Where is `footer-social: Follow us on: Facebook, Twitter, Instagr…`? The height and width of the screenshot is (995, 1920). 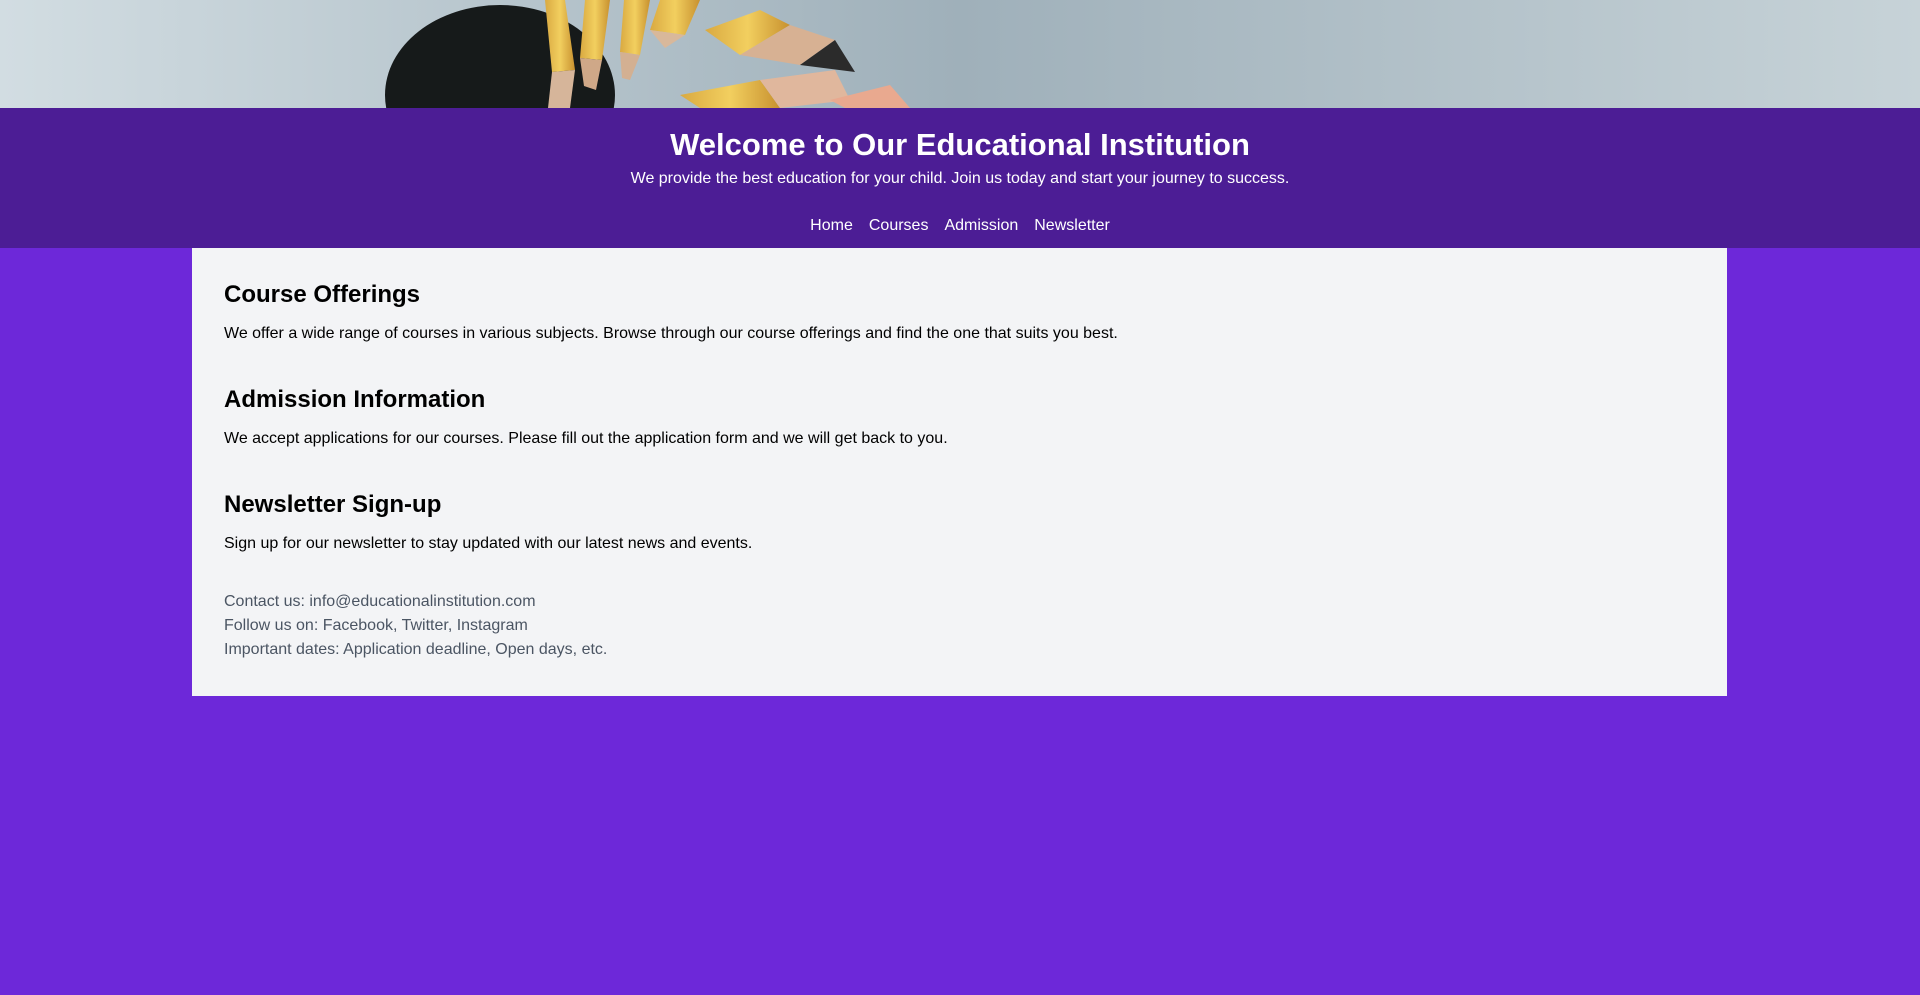 footer-social: Follow us on: Facebook, Twitter, Instagr… is located at coordinates (376, 625).